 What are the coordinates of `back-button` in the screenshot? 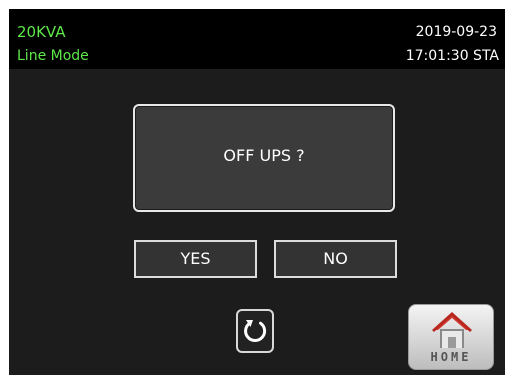 It's located at (255, 331).